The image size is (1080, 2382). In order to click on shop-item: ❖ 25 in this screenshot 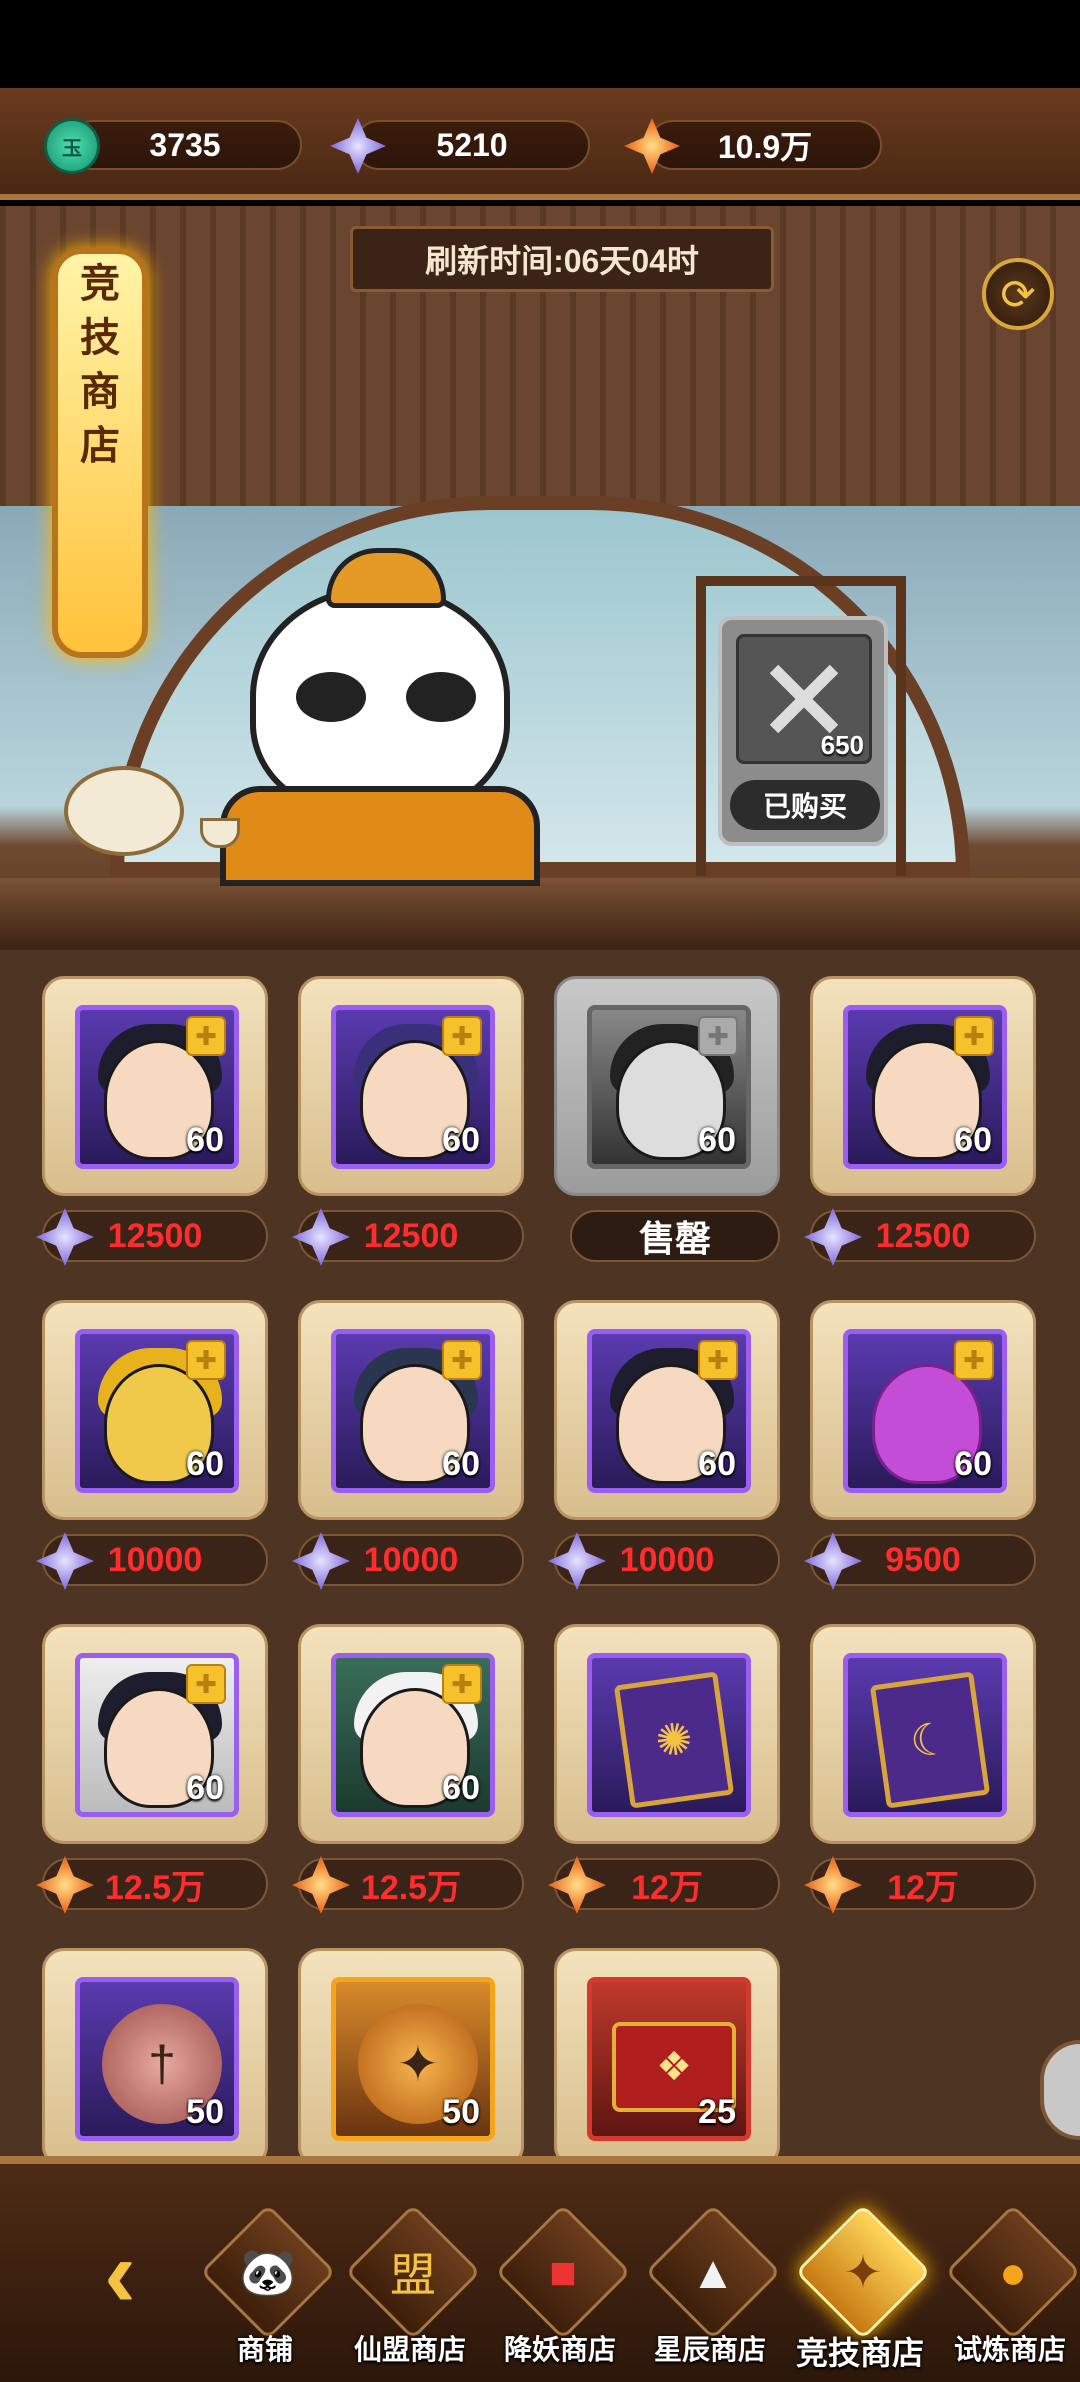, I will do `click(667, 2052)`.